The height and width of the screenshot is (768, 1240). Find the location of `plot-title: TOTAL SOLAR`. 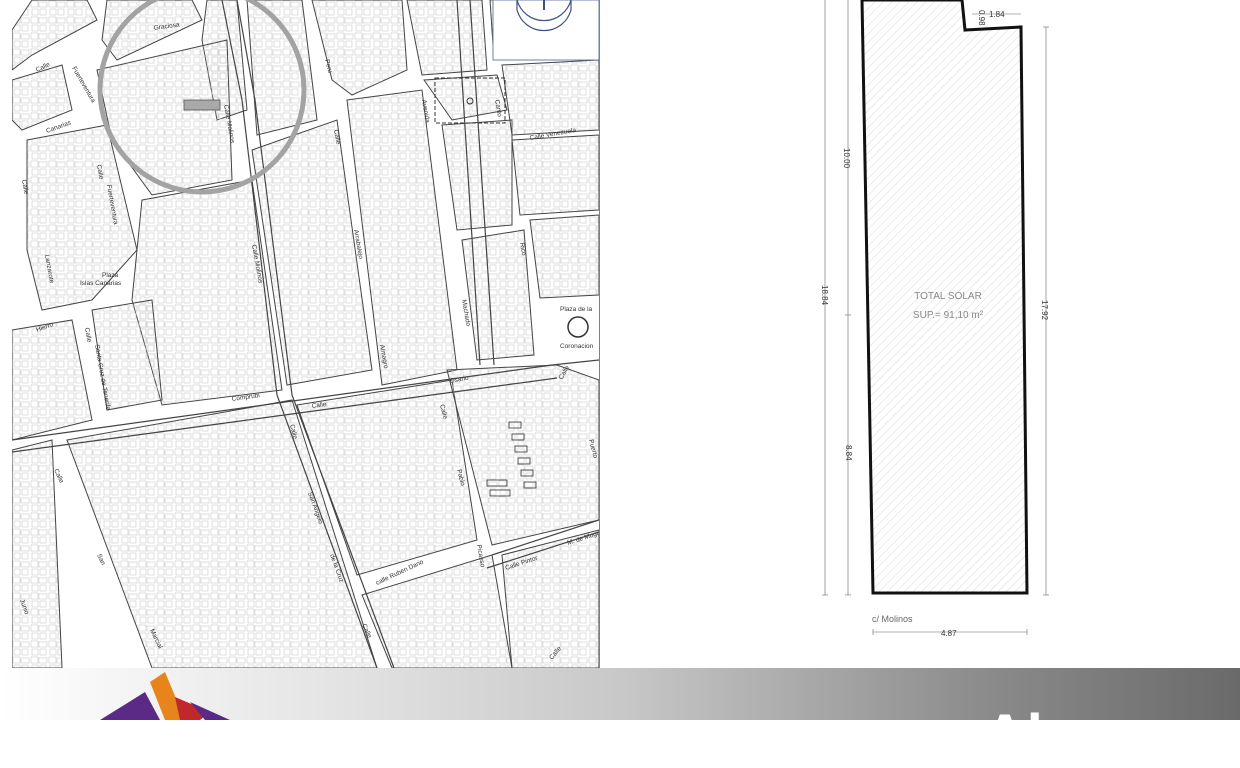

plot-title: TOTAL SOLAR is located at coordinates (948, 296).